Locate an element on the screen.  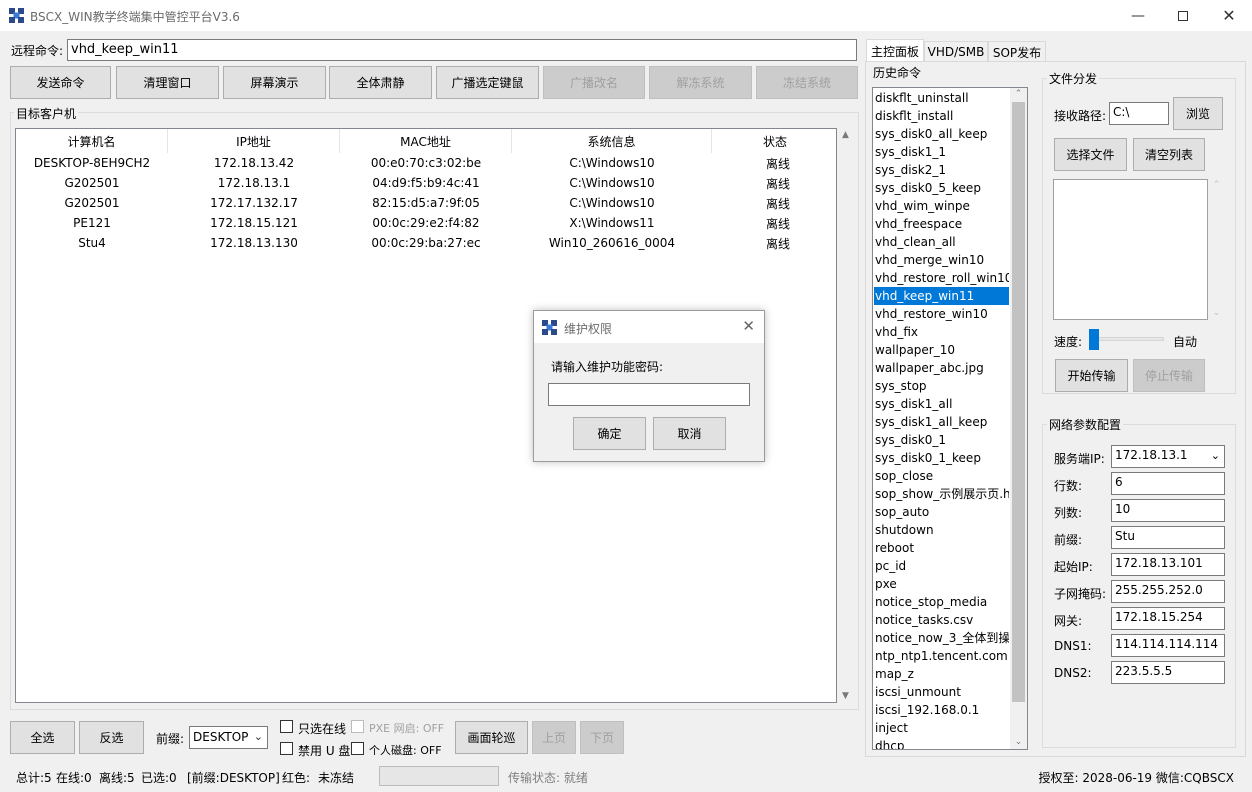
prev-page-button: 上页 is located at coordinates (554, 737).